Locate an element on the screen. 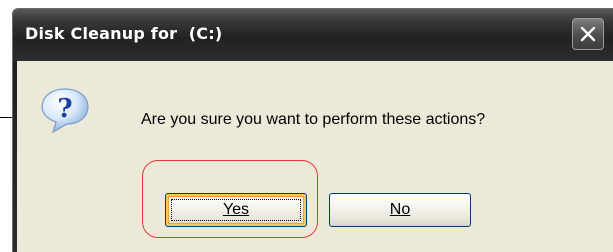  yes-button: Yes is located at coordinates (236, 210).